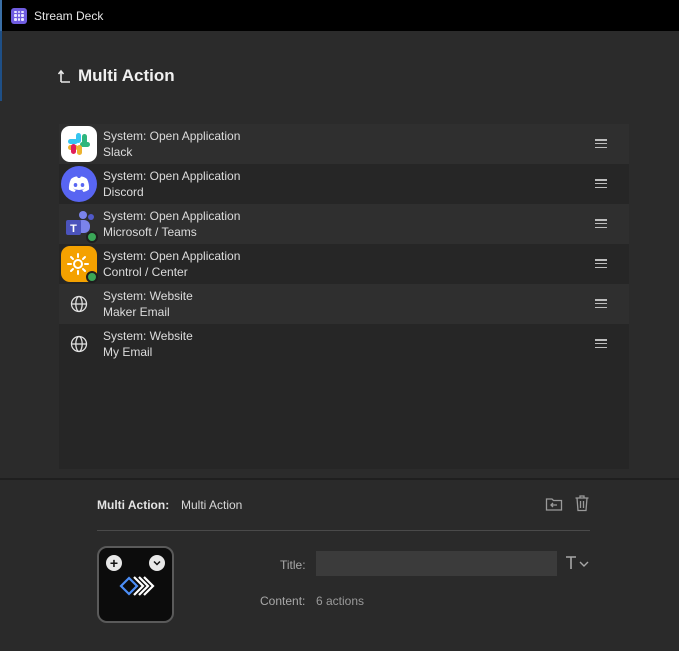 This screenshot has width=679, height=651. I want to click on plus-icon: +, so click(114, 563).